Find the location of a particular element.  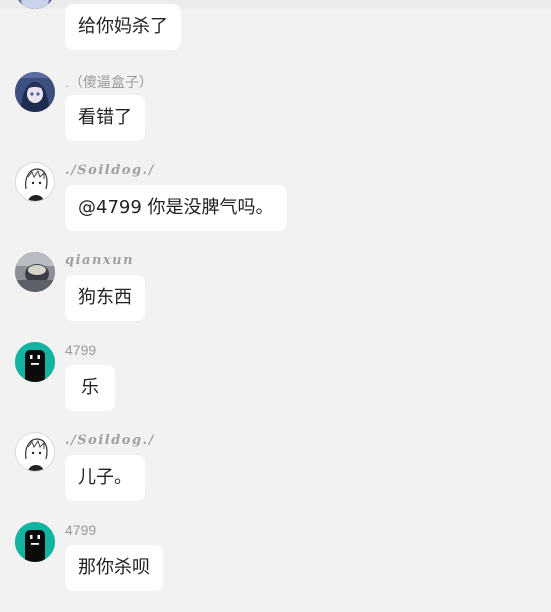

message-bubble: 儿子。 is located at coordinates (105, 478).